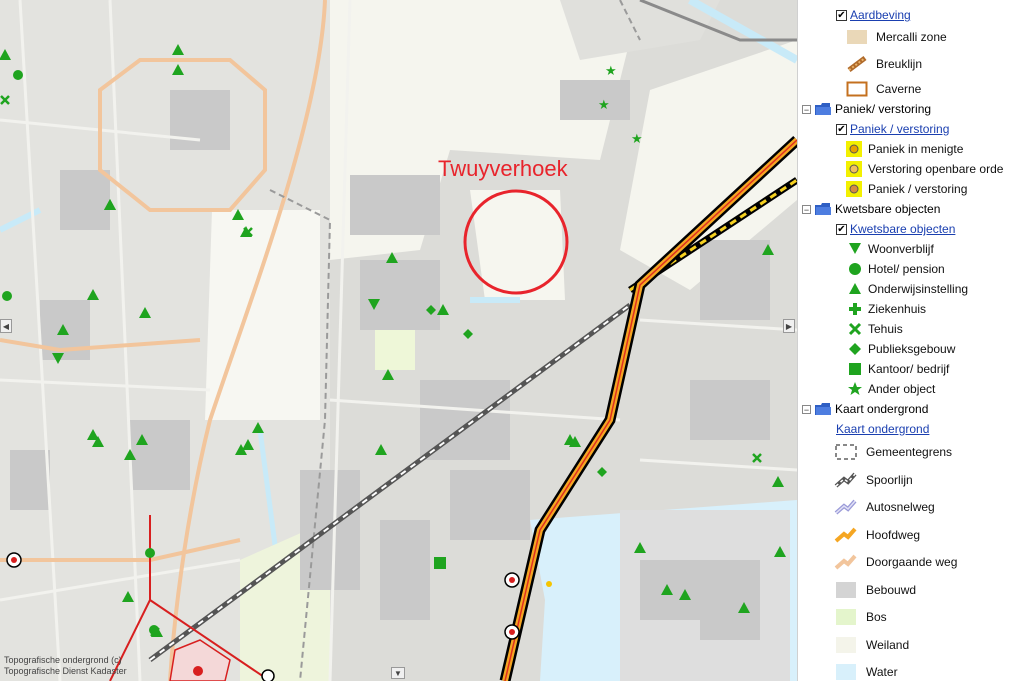 This screenshot has height=681, width=1013. I want to click on through-road-icon, so click(846, 562).